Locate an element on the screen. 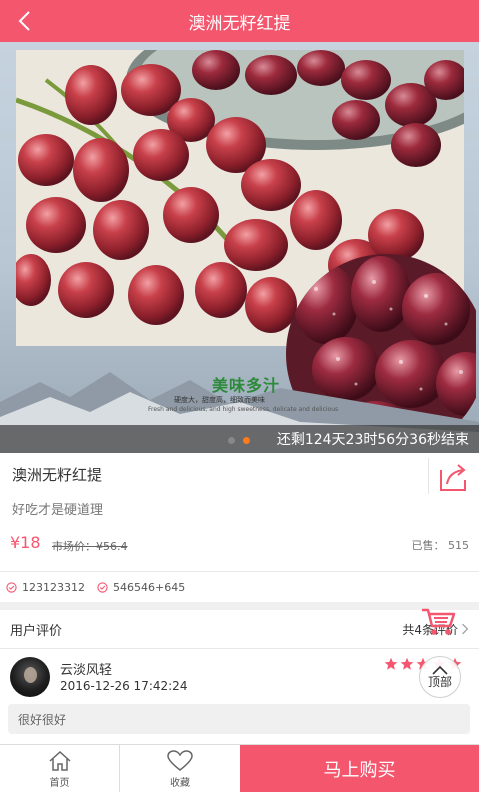 The height and width of the screenshot is (792, 479). countdown-text: 还剩124天23时56分36秒结束 is located at coordinates (372, 440).